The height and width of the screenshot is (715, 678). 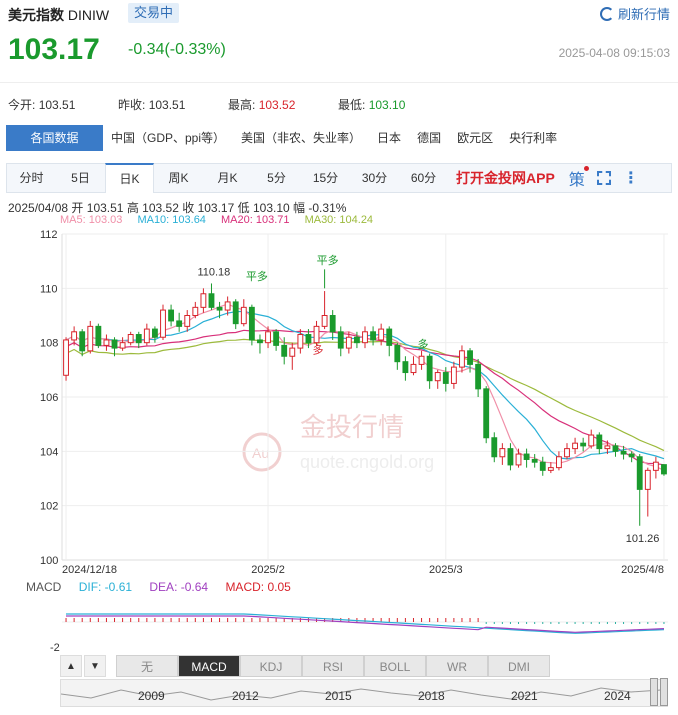 What do you see at coordinates (429, 138) in the screenshot?
I see `tab-germany: 德国` at bounding box center [429, 138].